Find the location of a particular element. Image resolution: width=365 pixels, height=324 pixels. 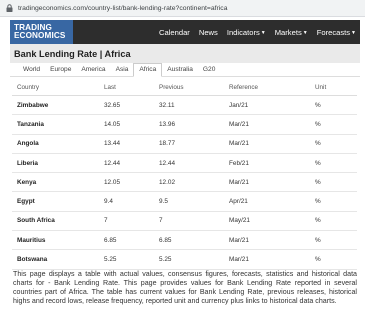

cell-previous: 9.5 is located at coordinates (163, 202).